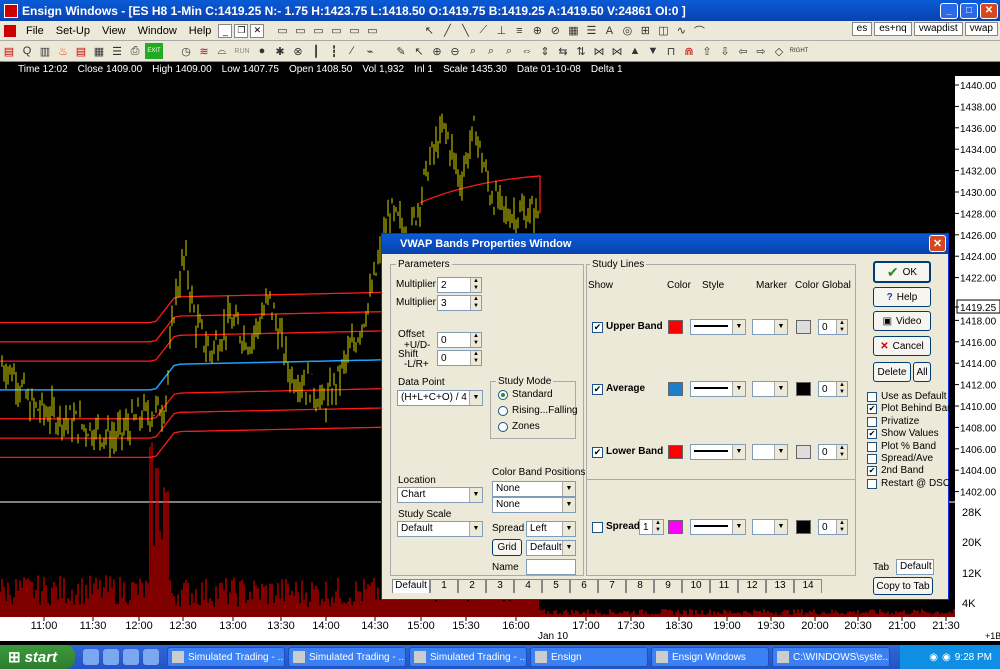  I want to click on mdi-close-icon: ✕, so click(257, 30).